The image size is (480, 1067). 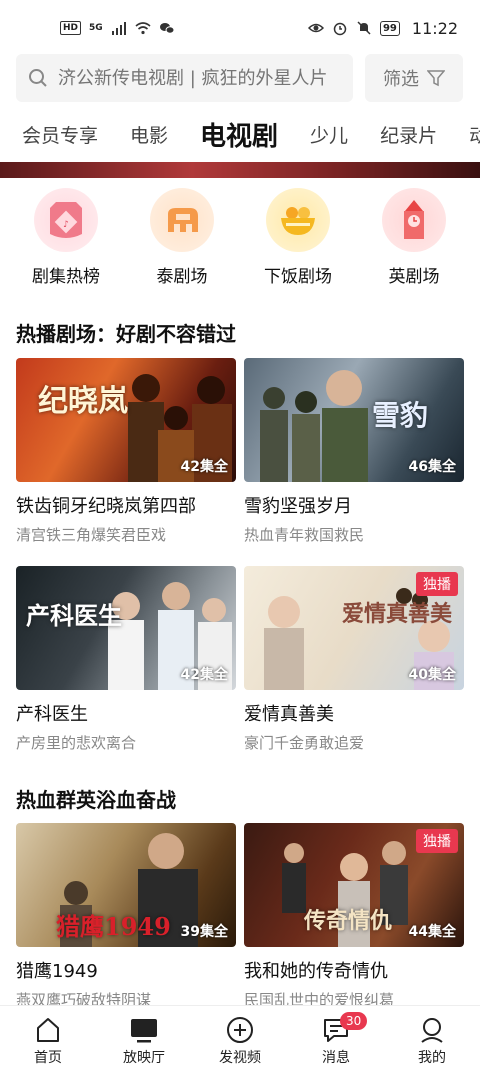 What do you see at coordinates (240, 240) in the screenshot?
I see `category-shortcuts: ♪ 剧集热榜 泰剧场 下饭剧场 英剧场` at bounding box center [240, 240].